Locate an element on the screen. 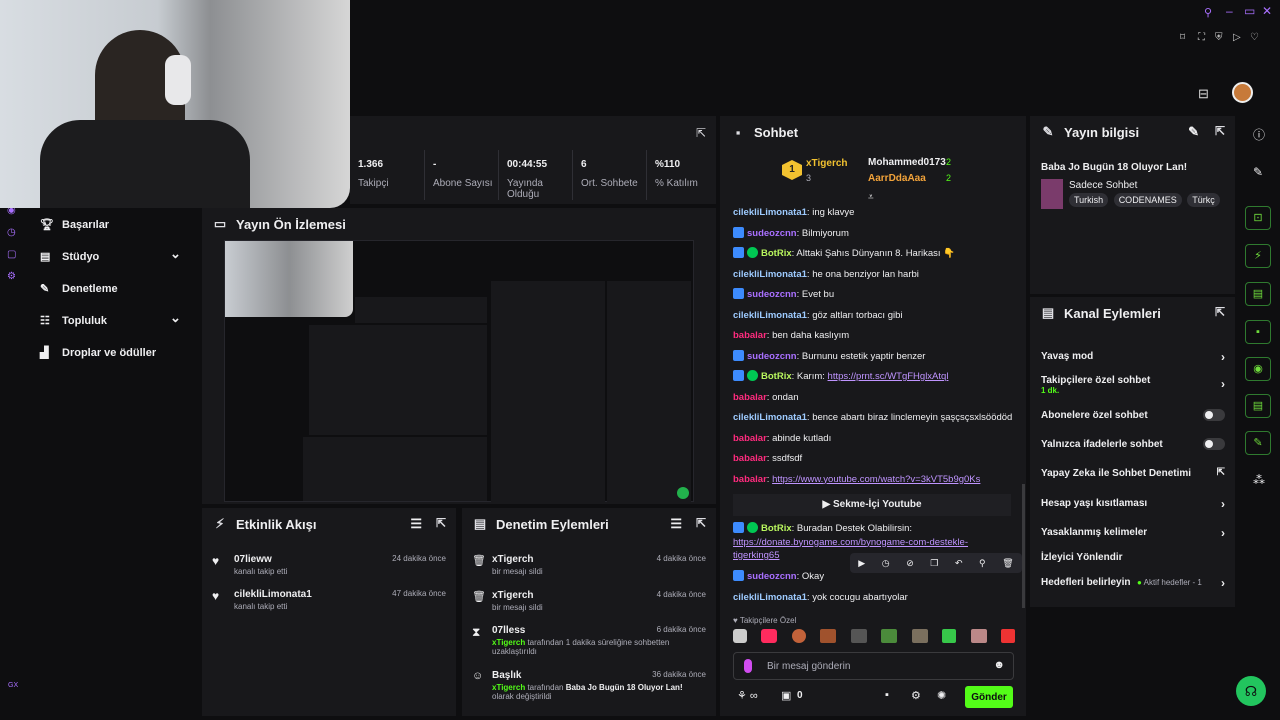 The width and height of the screenshot is (1280, 720). sidebar-item-moderation: ✎ Denetleme is located at coordinates (115, 289).